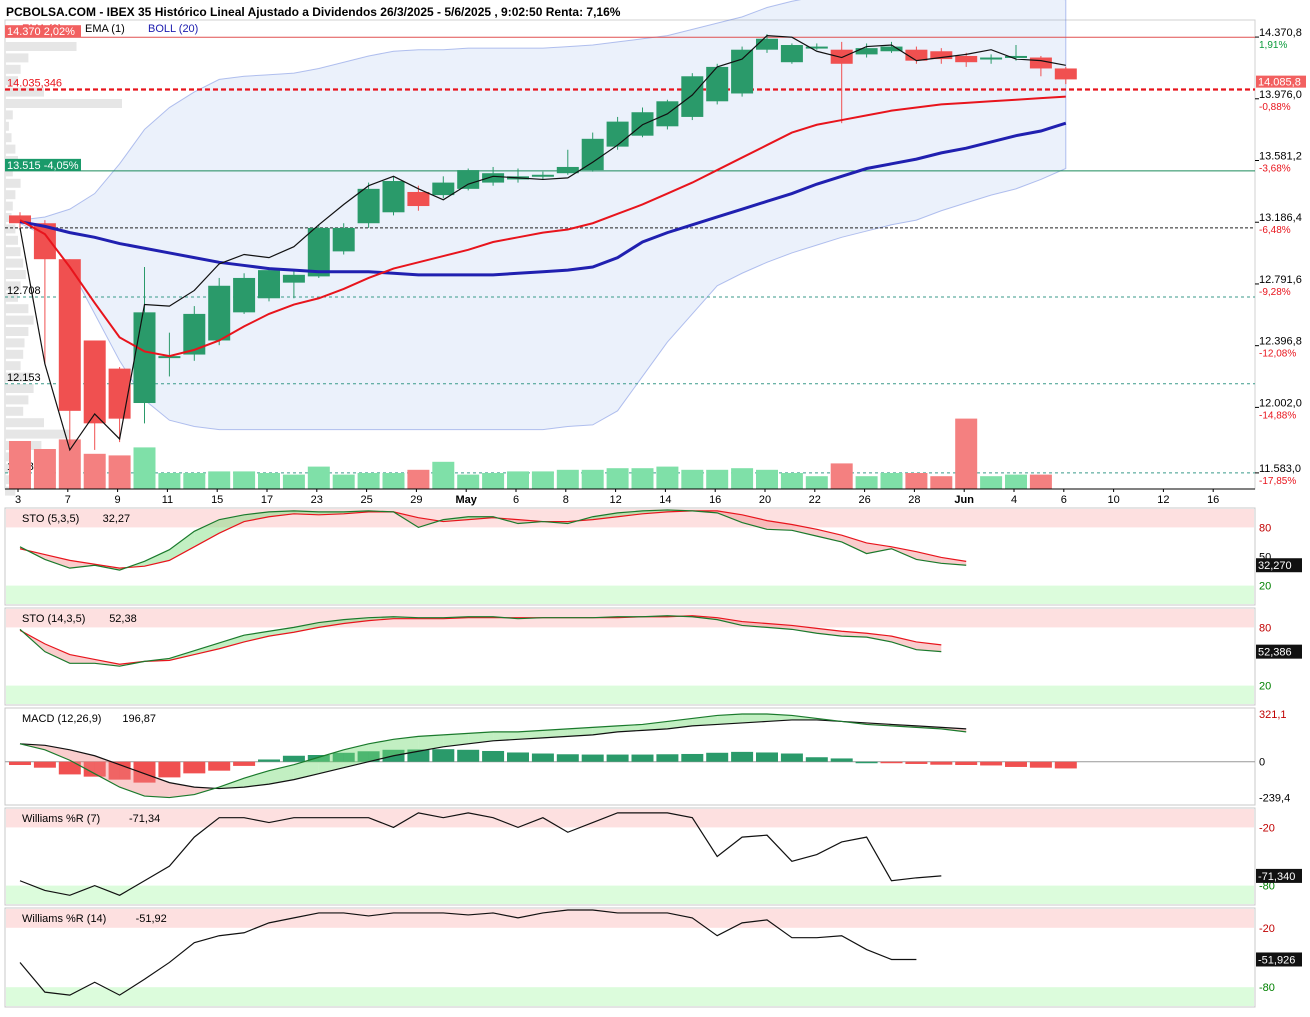 The image size is (1310, 1017). Describe the element at coordinates (61, 819) in the screenshot. I see `indicator-title: Williams %R (7)` at that location.